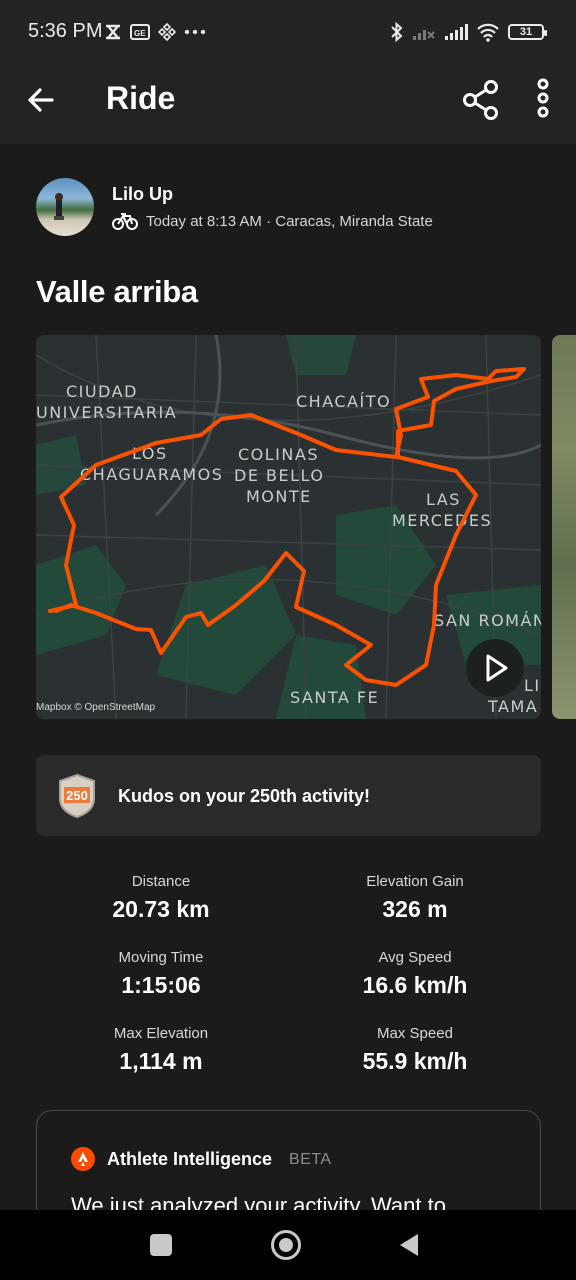 The height and width of the screenshot is (1280, 576). Describe the element at coordinates (532, 685) in the screenshot. I see `map-label-lin: LIN` at that location.